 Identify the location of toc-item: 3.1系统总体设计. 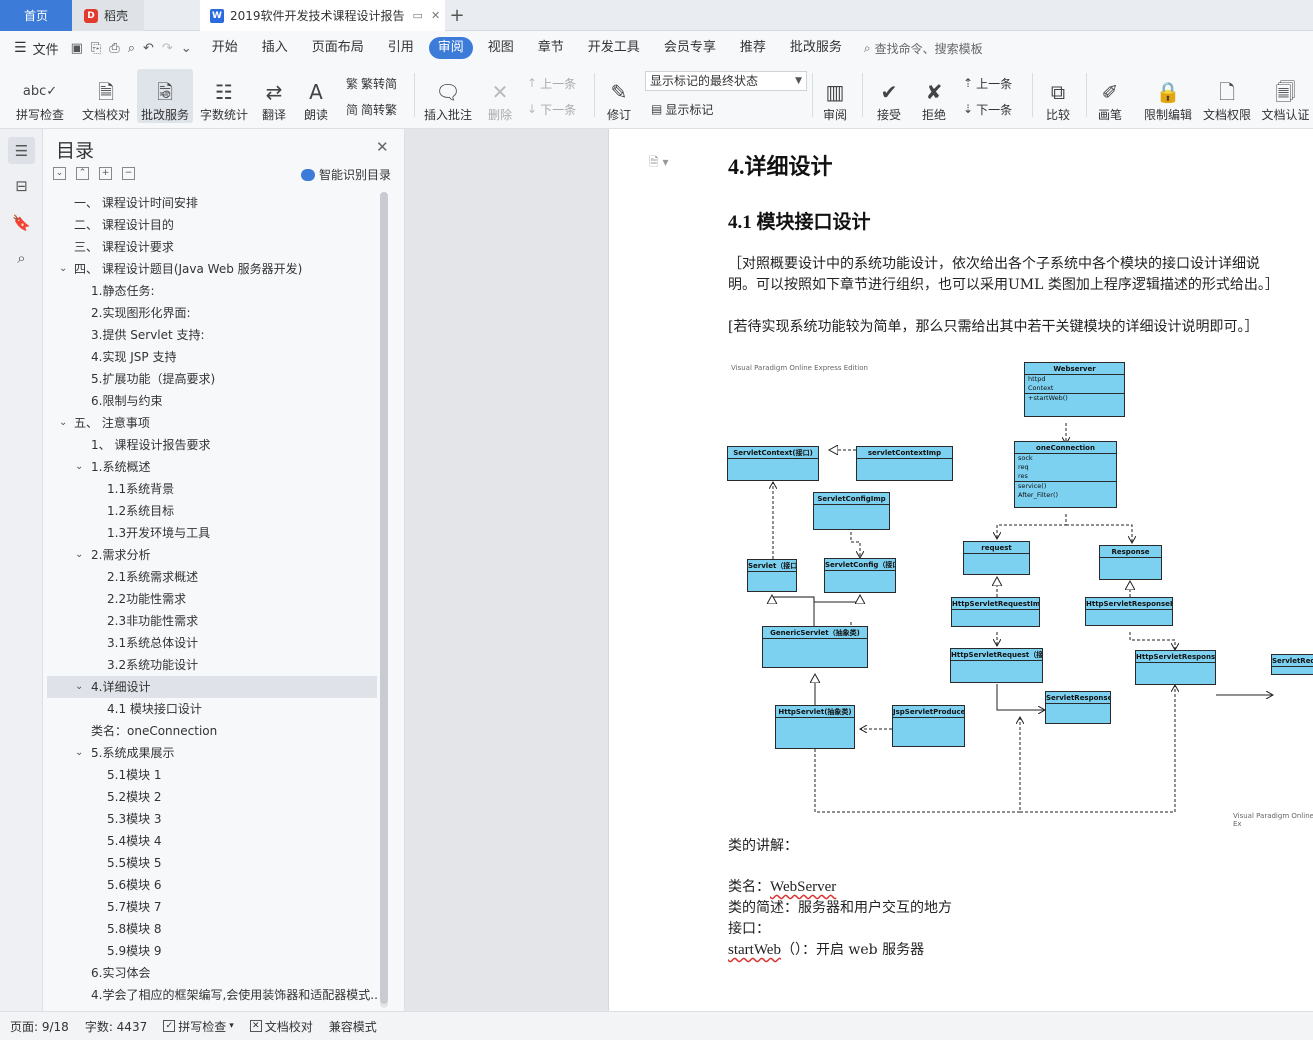
(212, 643).